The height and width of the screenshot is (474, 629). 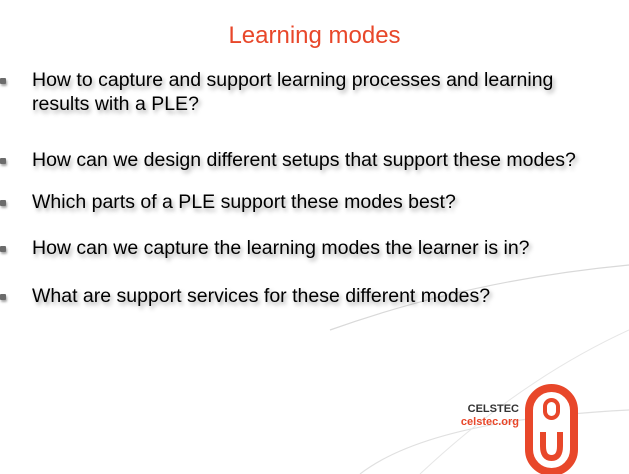 I want to click on celstec-logo-icon, so click(x=551, y=429).